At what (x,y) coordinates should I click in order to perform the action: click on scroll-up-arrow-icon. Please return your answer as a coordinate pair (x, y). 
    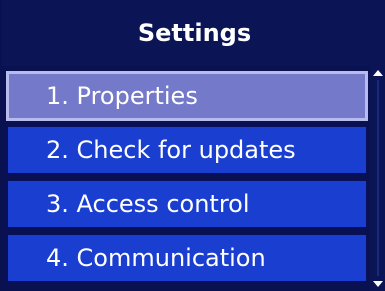
    Looking at the image, I should click on (378, 73).